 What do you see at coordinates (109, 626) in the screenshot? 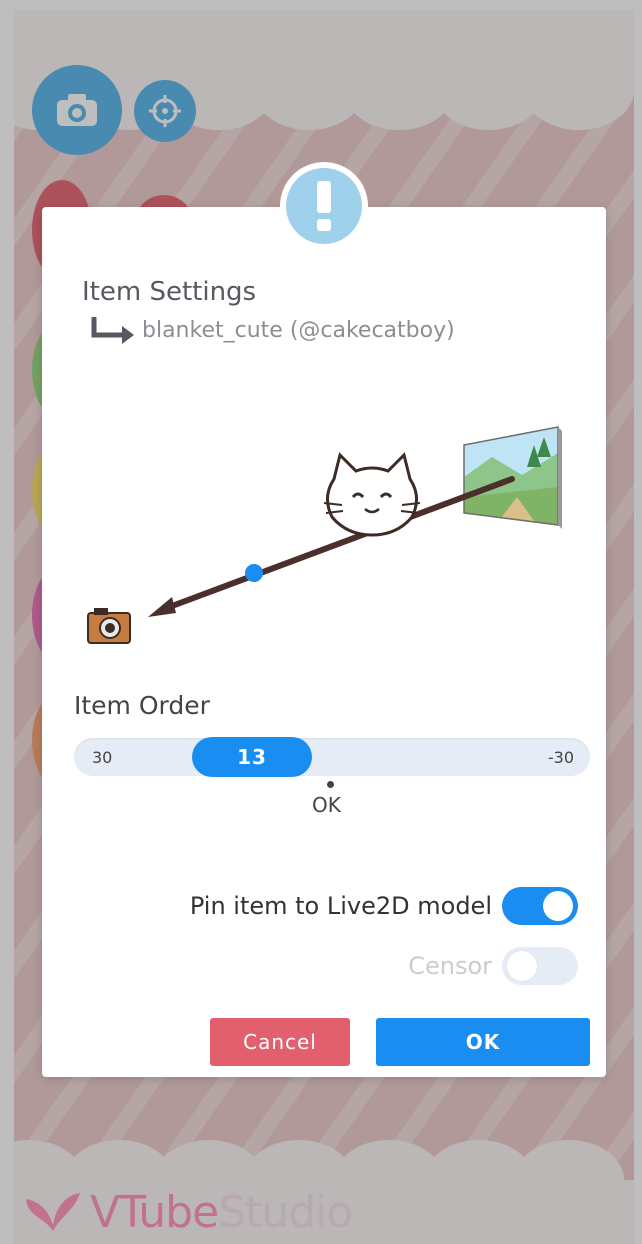
I see `small-camera-icon` at bounding box center [109, 626].